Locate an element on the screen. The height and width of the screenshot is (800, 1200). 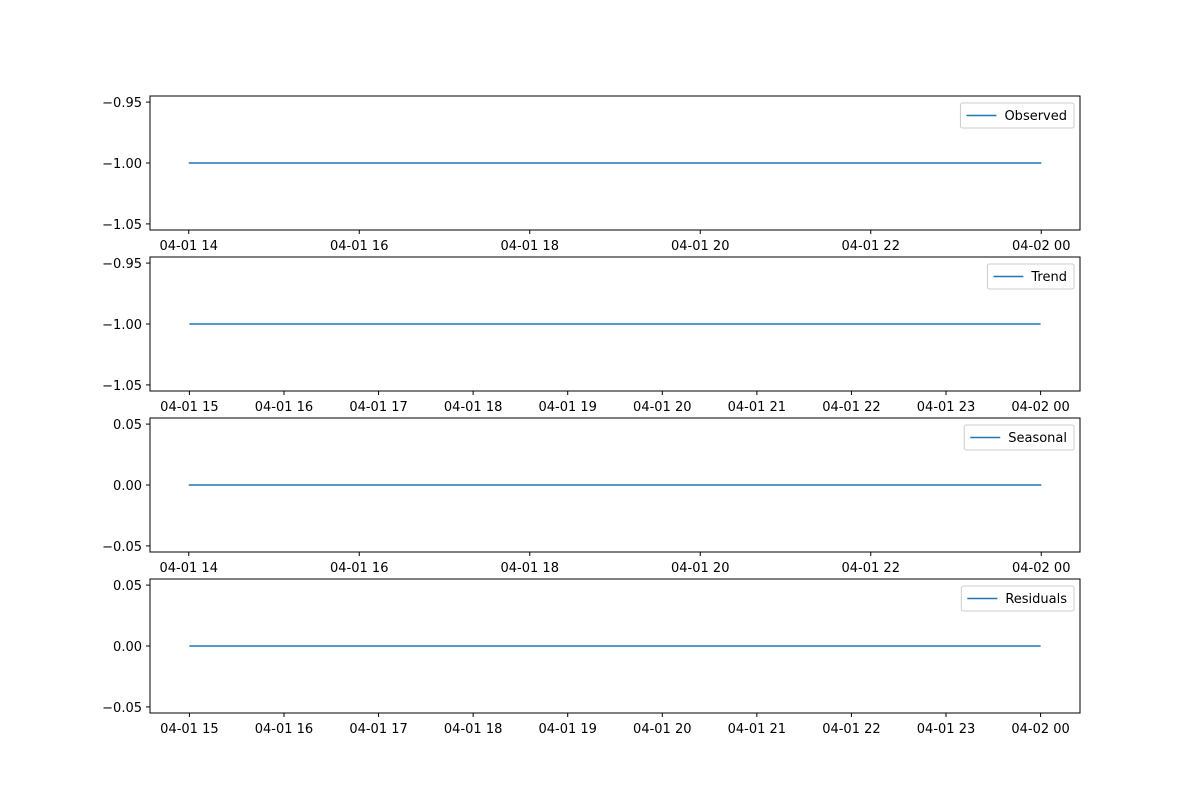
legend-label: Residuals is located at coordinates (1036, 599).